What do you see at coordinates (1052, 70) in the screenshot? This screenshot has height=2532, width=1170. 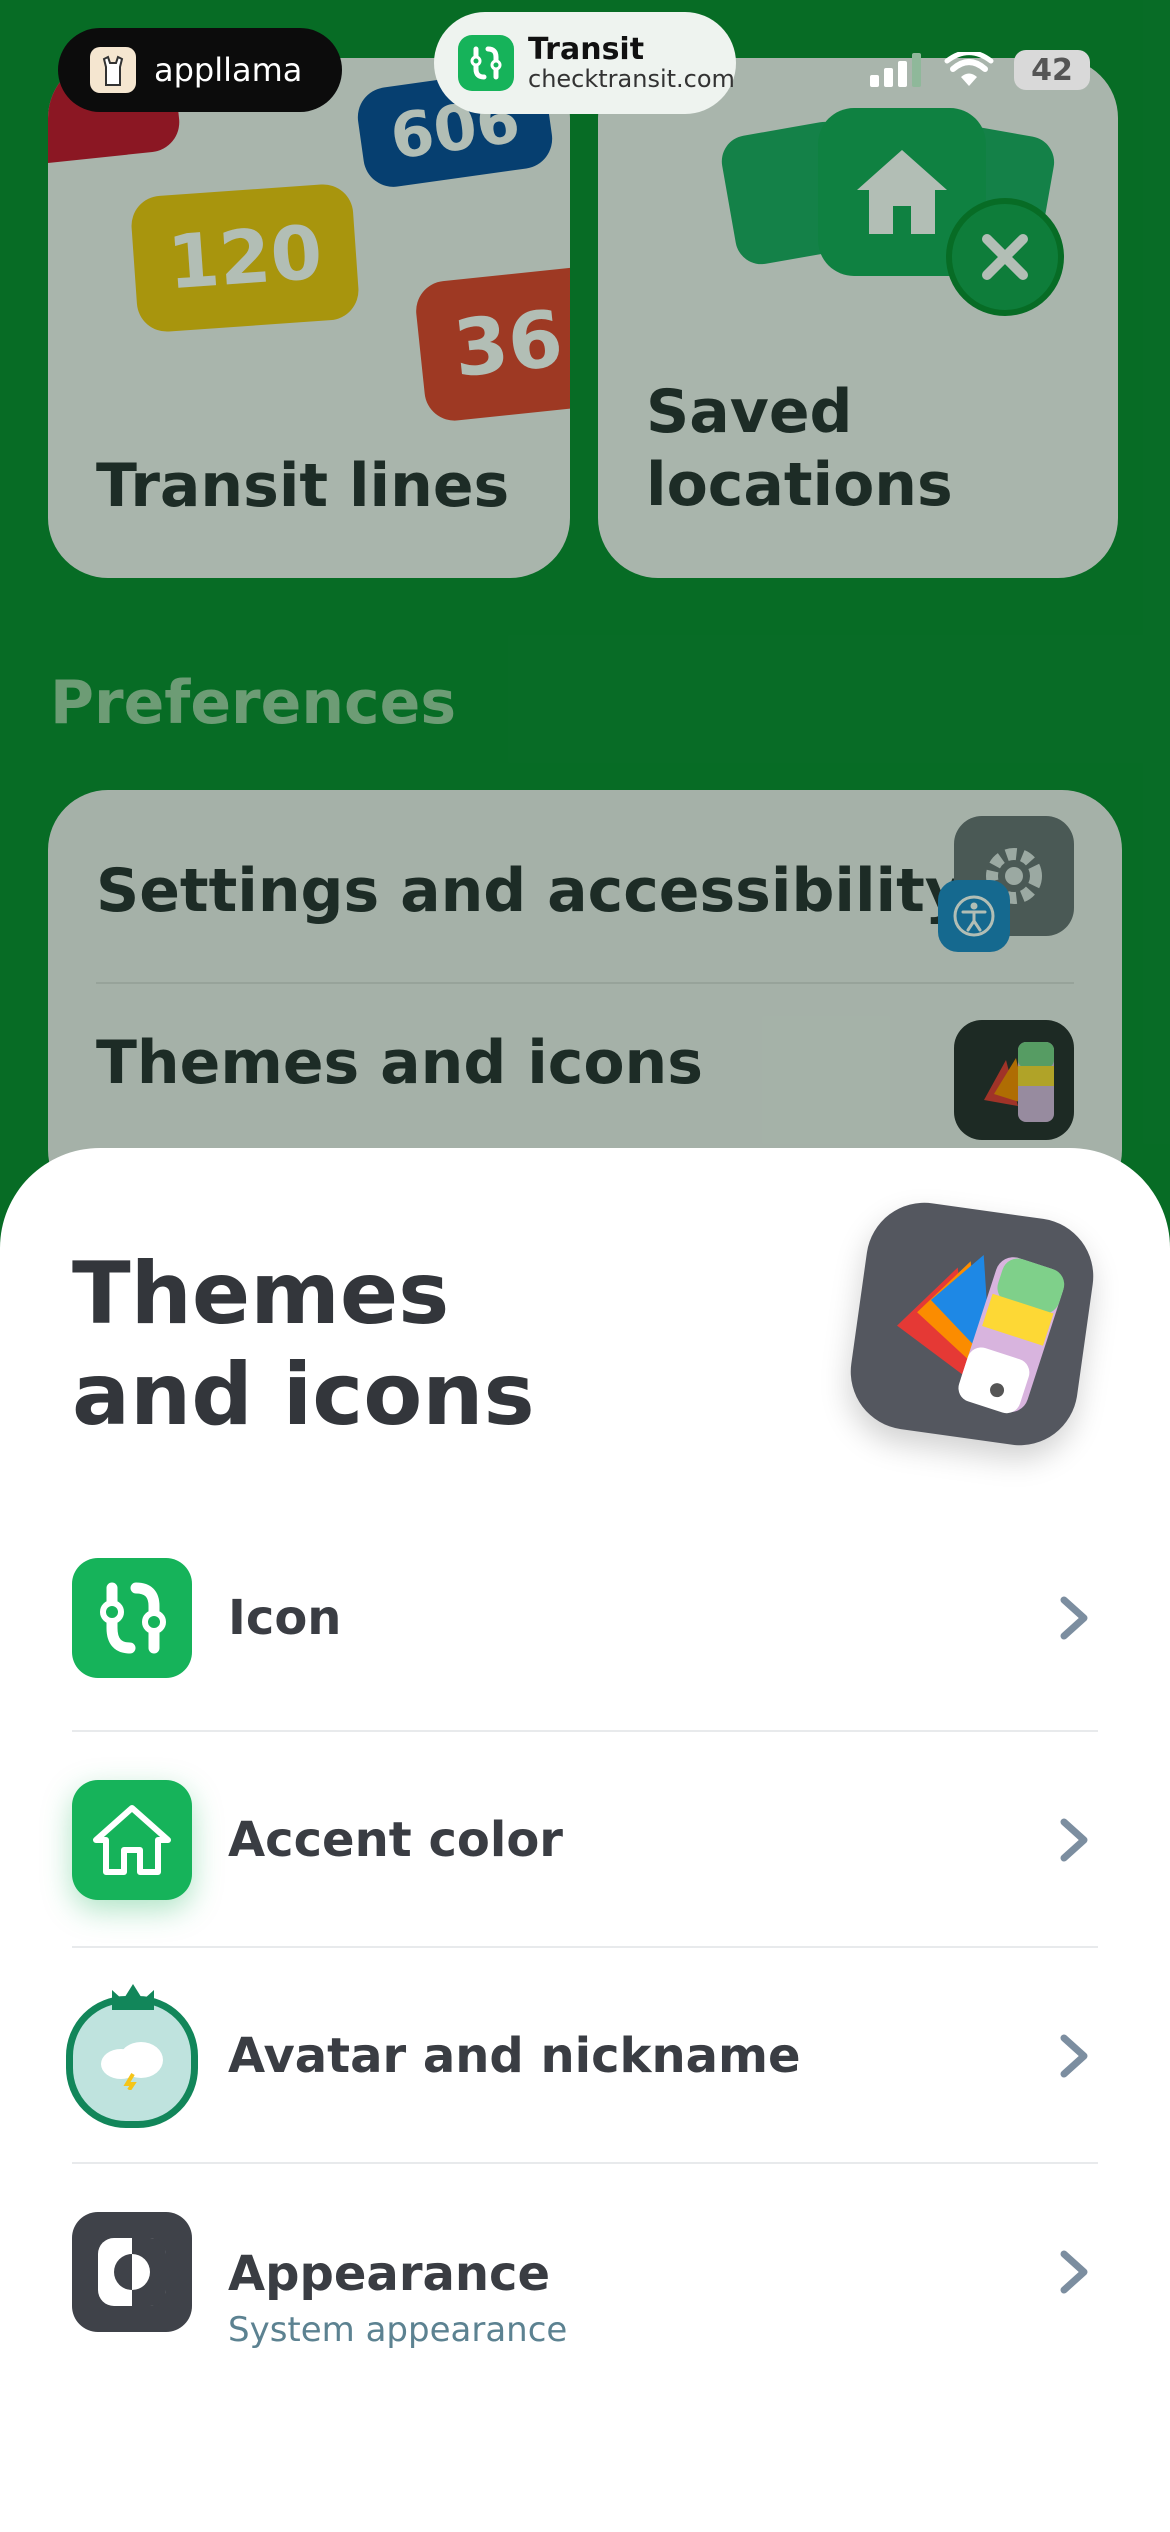 I see `battery-indicator: 42` at bounding box center [1052, 70].